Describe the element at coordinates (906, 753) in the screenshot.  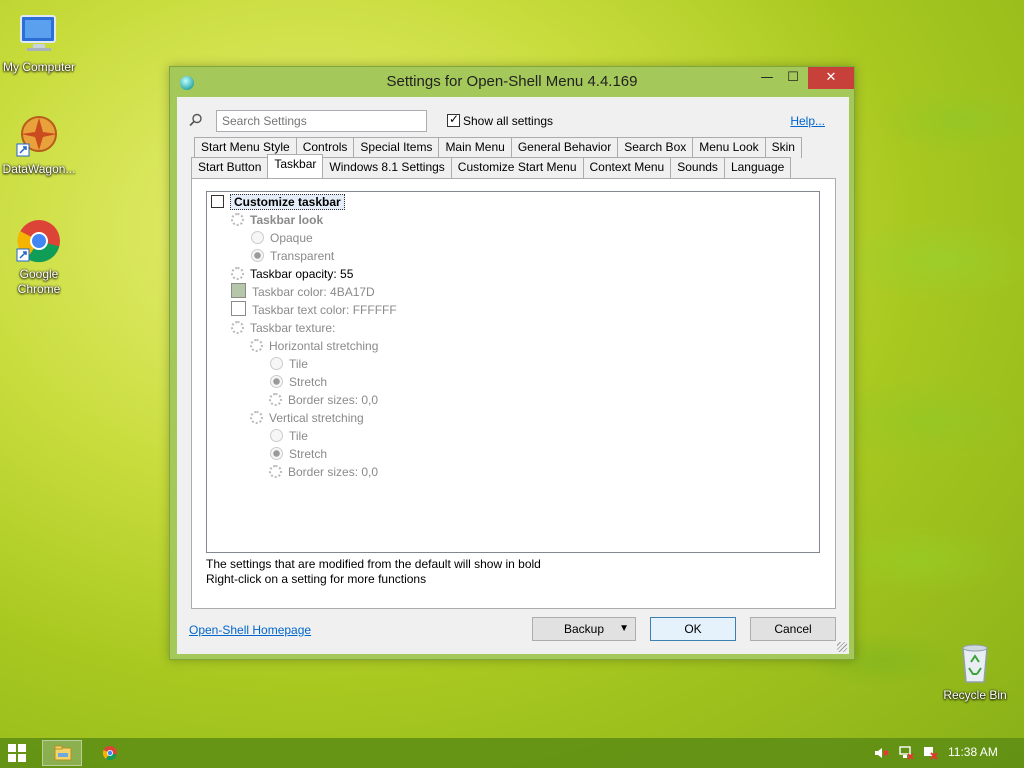
I see `network-icon` at that location.